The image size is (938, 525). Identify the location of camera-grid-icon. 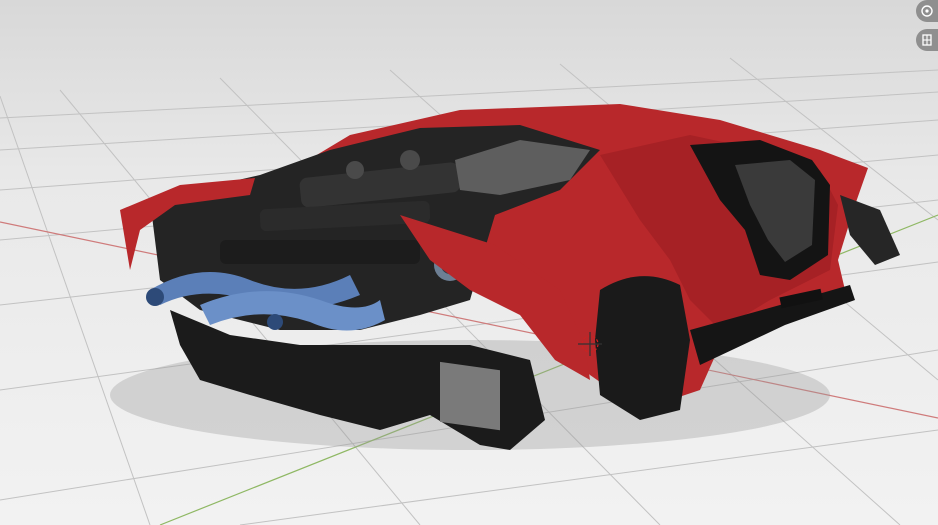
(927, 40).